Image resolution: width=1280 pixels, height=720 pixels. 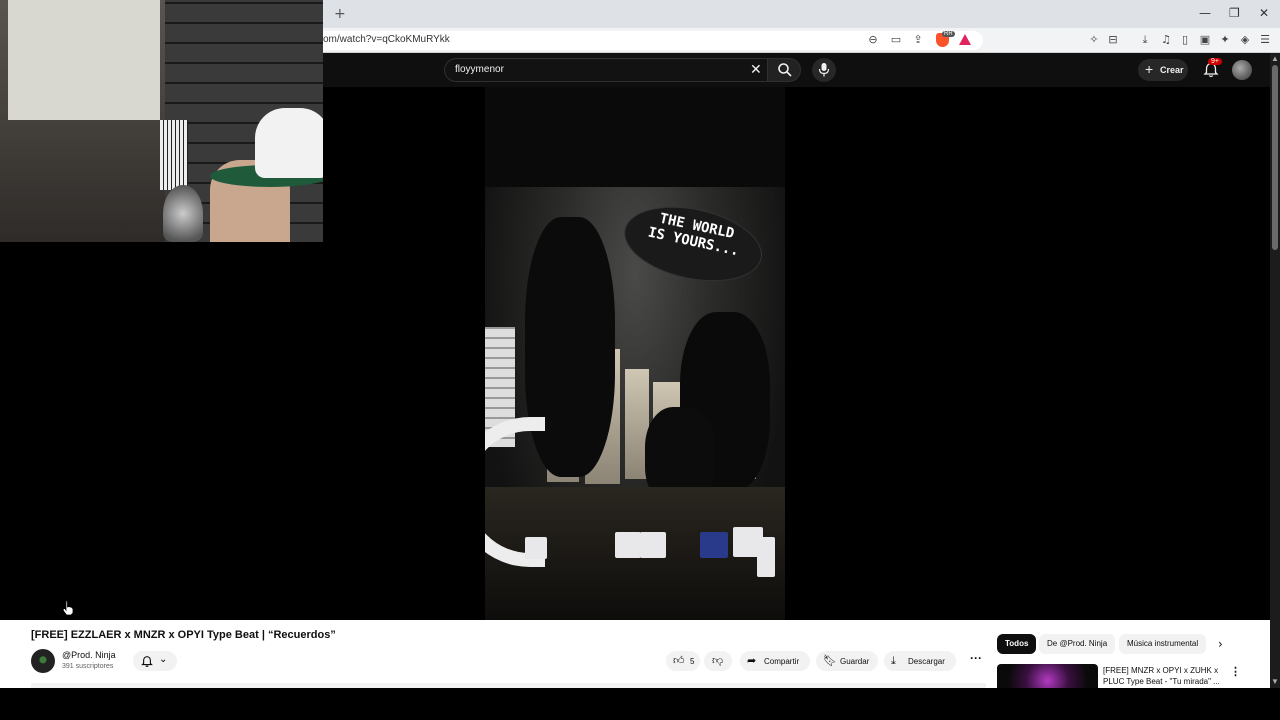 What do you see at coordinates (88, 666) in the screenshot?
I see `subscriber-count: 391 suscriptores` at bounding box center [88, 666].